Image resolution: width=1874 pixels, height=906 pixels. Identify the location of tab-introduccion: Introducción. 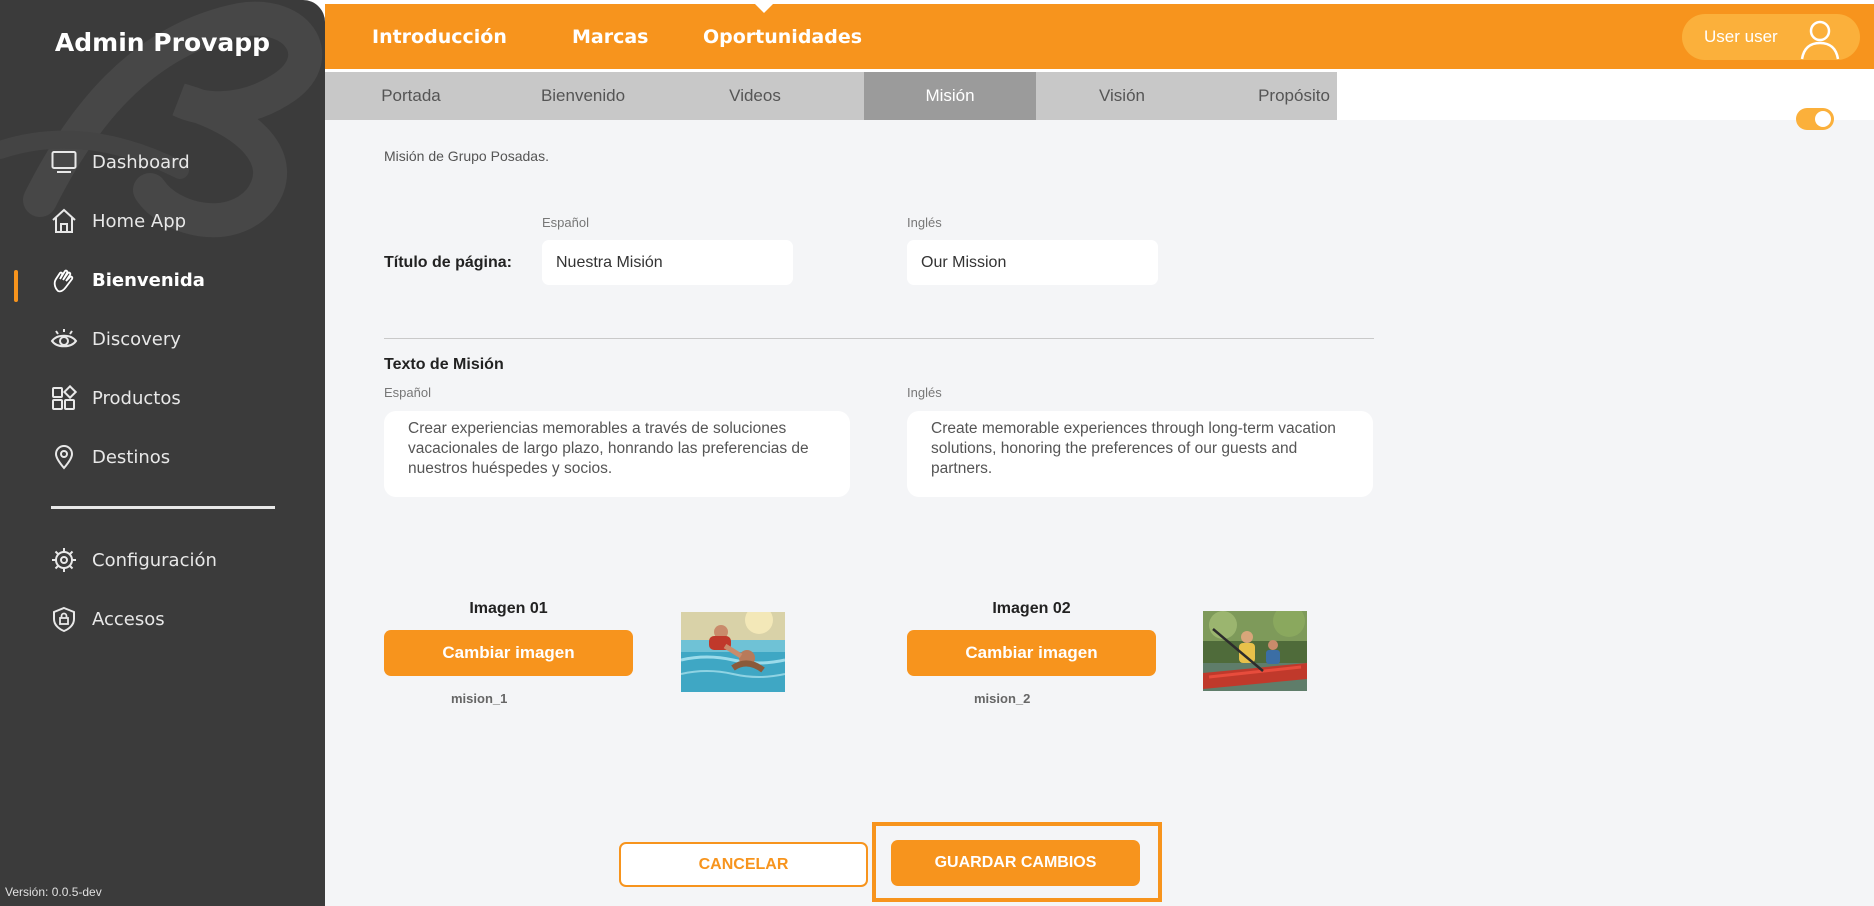
(439, 36).